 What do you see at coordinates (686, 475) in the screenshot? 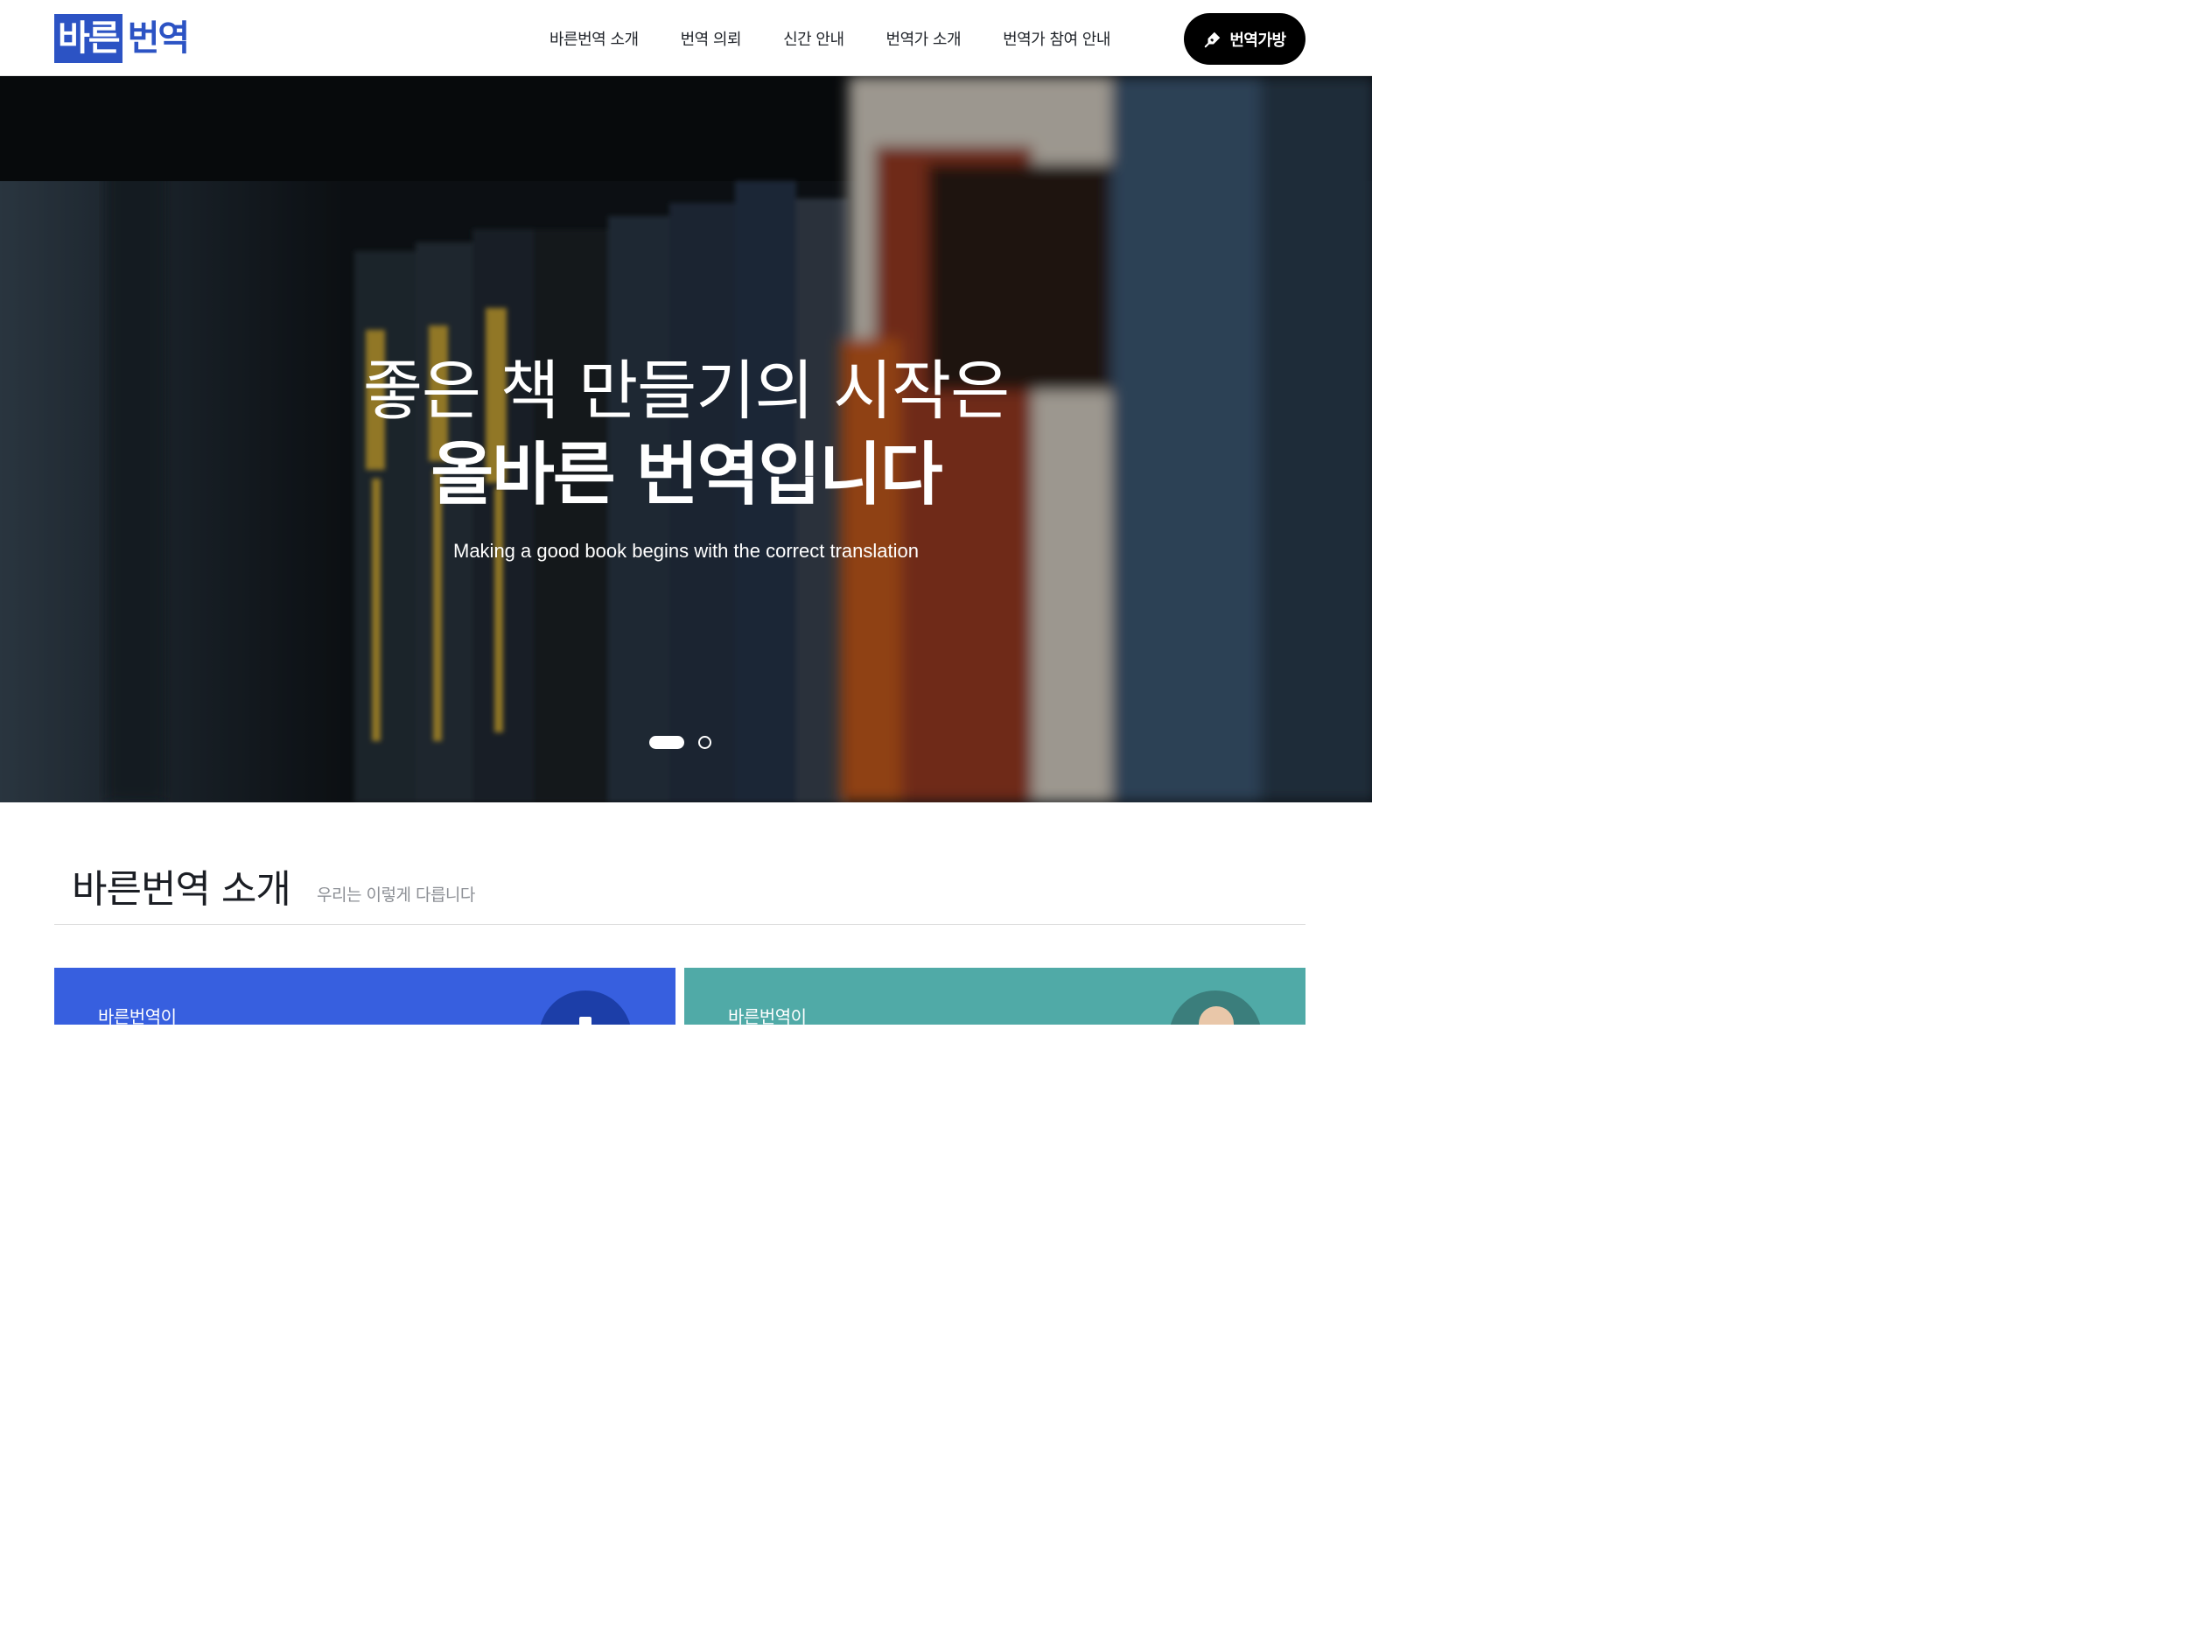
I see `hero-headline-line2: 올바른 번역입니다` at bounding box center [686, 475].